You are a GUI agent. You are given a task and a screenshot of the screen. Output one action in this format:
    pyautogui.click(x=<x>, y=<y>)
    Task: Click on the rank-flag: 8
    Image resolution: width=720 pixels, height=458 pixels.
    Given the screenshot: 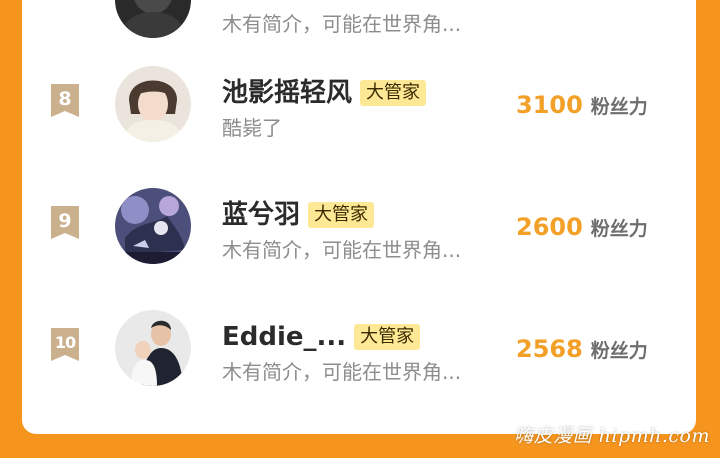 What is the action you would take?
    pyautogui.click(x=65, y=101)
    